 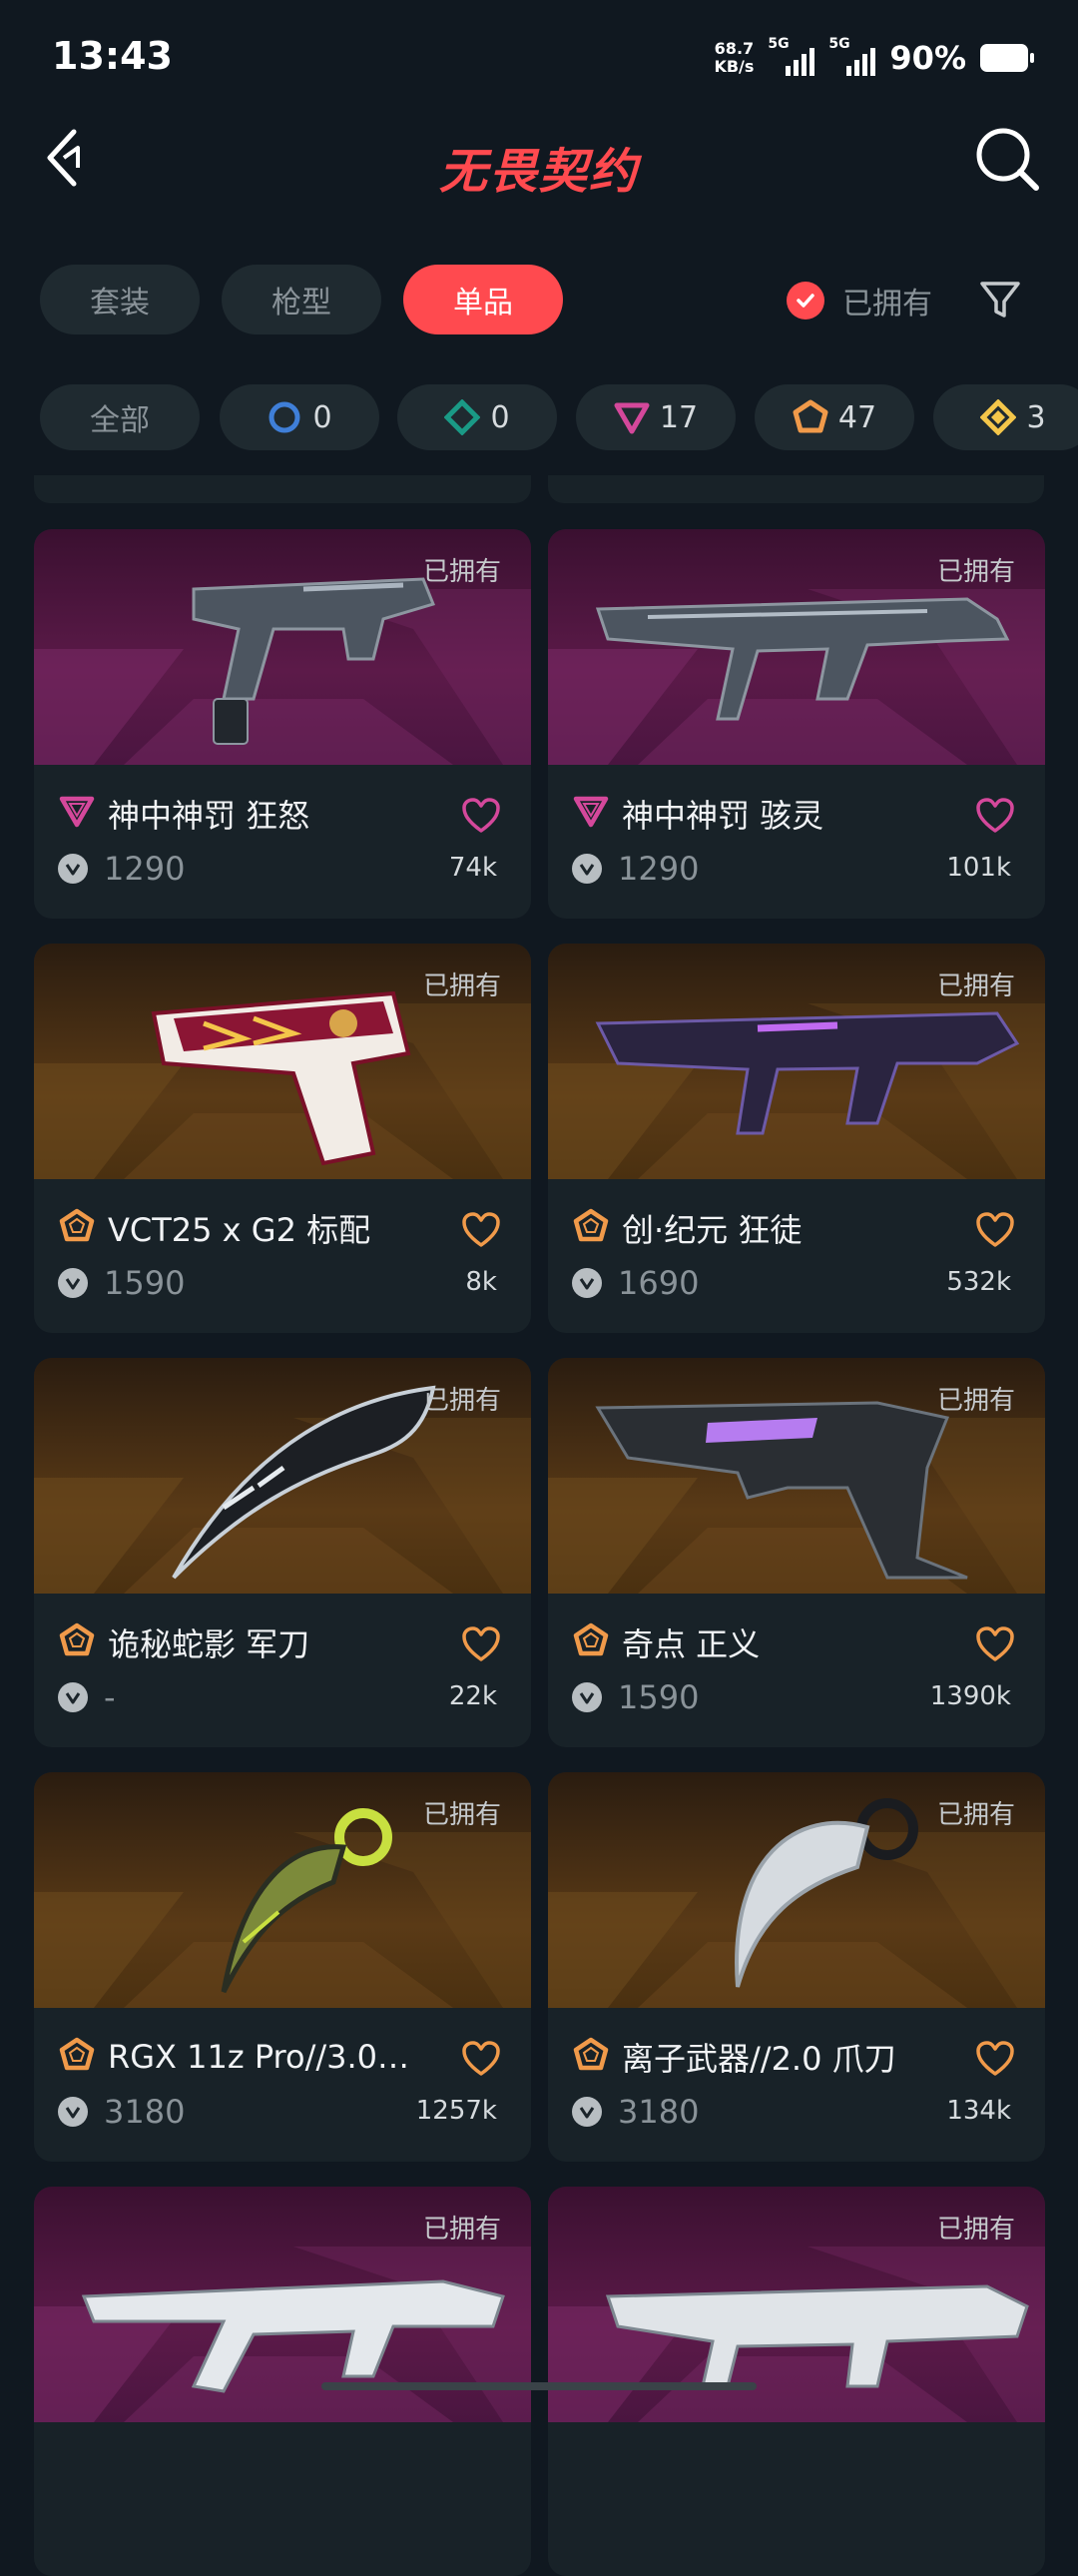 What do you see at coordinates (796, 1642) in the screenshot?
I see `item-name-row: 奇点 正义` at bounding box center [796, 1642].